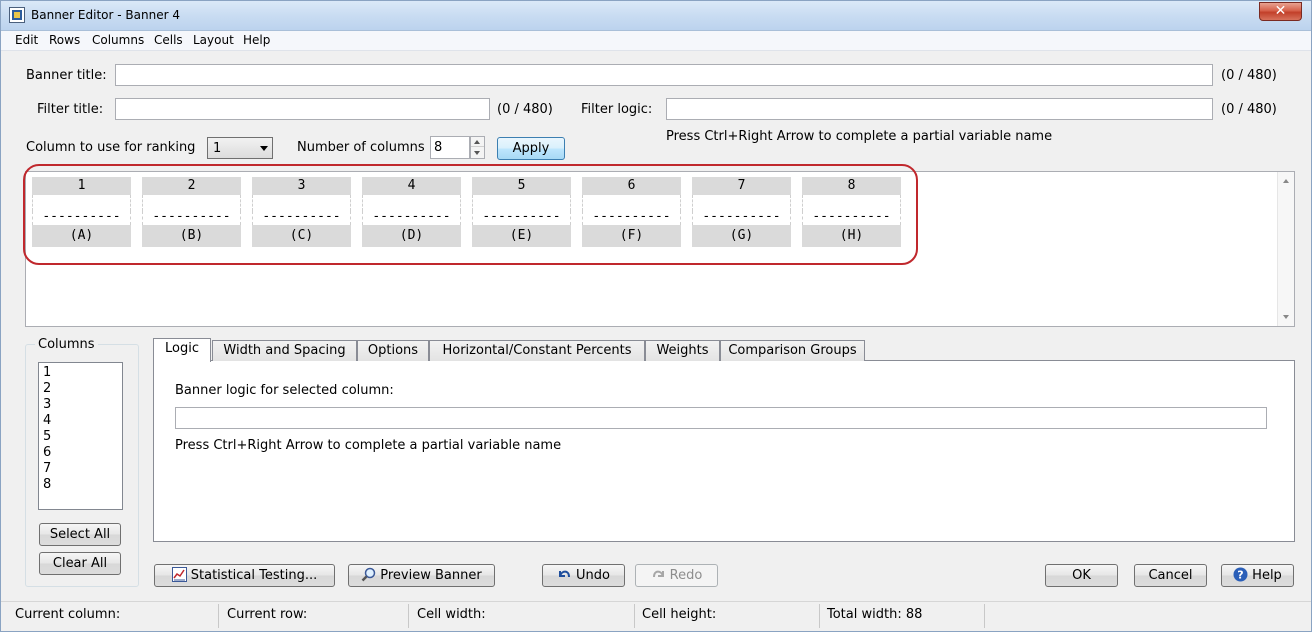  What do you see at coordinates (213, 40) in the screenshot?
I see `menu-layout: Layout` at bounding box center [213, 40].